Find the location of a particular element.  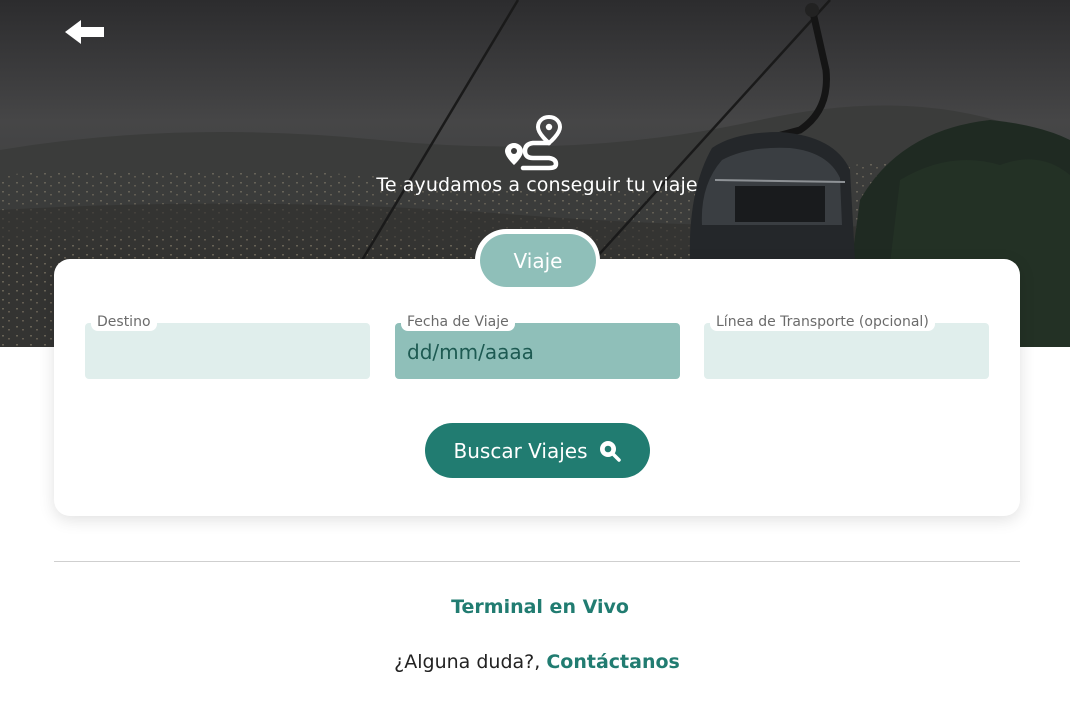

buscar-viajes-button: Buscar Viajes is located at coordinates (537, 450).